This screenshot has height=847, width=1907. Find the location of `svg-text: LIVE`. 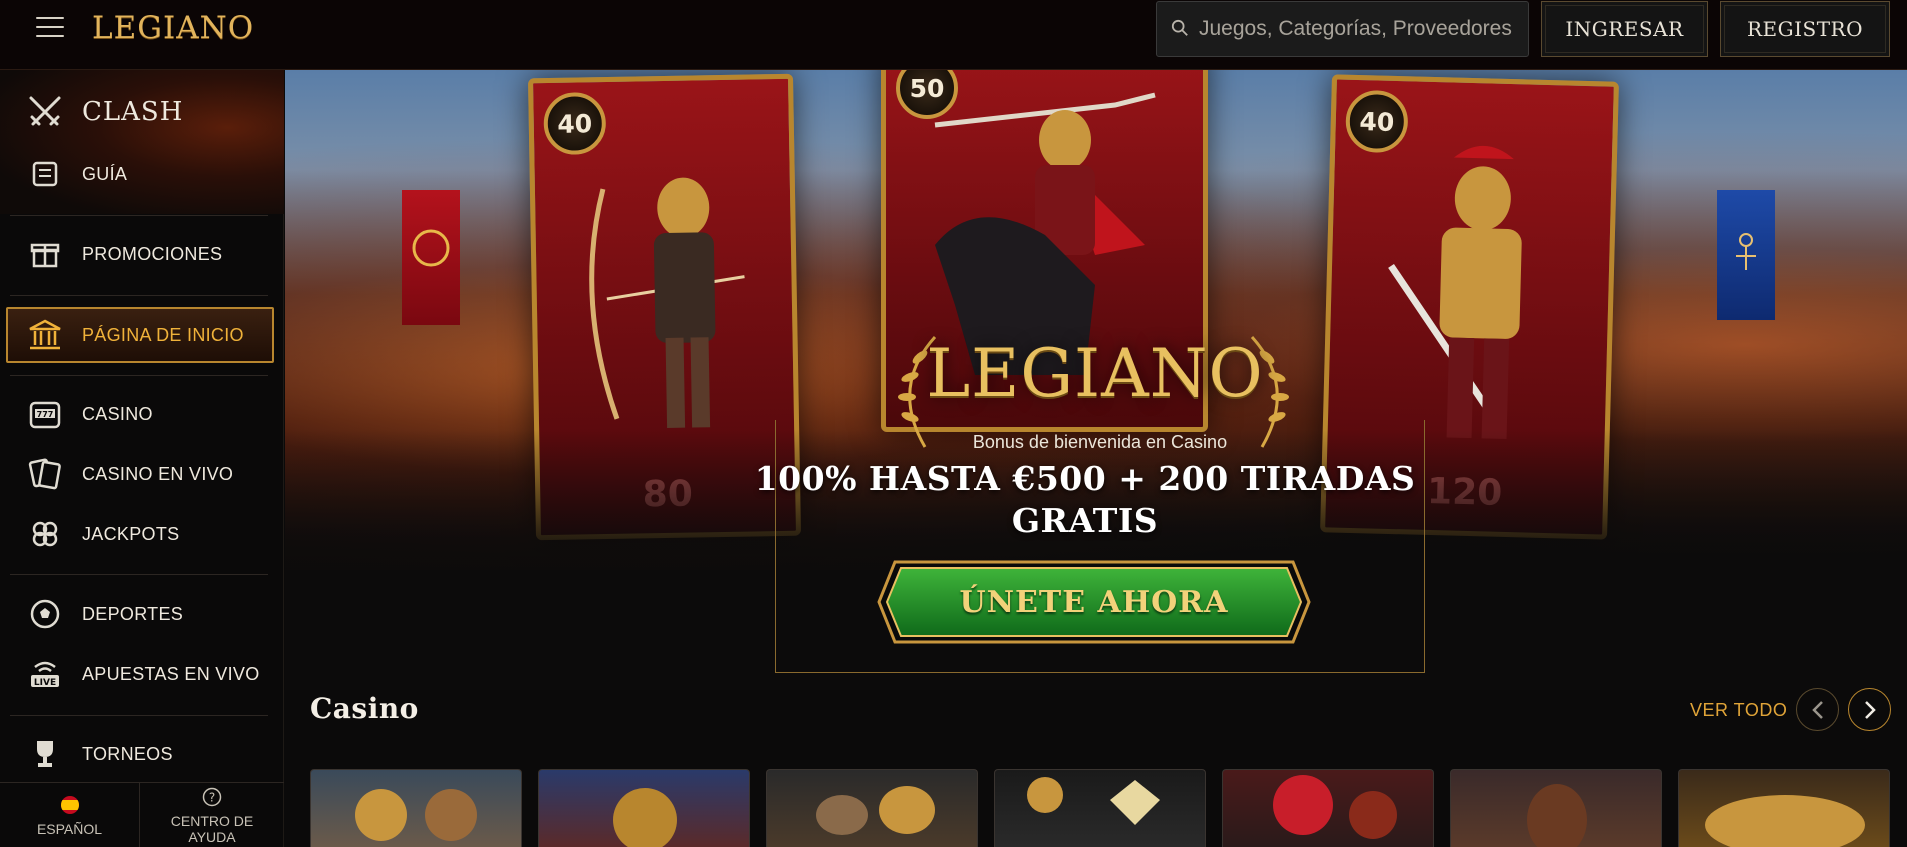

svg-text: LIVE is located at coordinates (45, 683).